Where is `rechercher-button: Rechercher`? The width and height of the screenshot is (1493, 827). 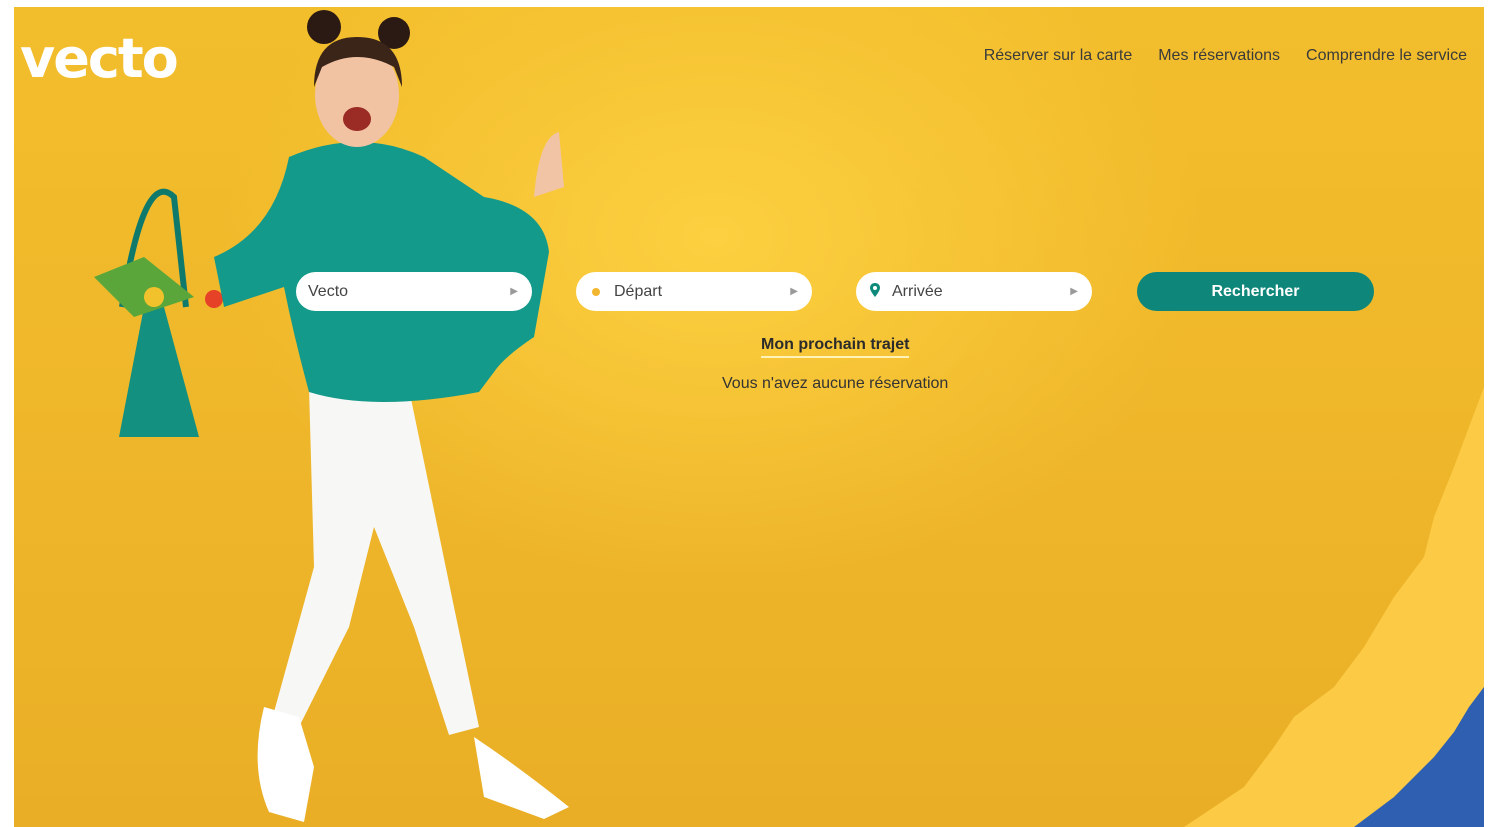
rechercher-button: Rechercher is located at coordinates (1255, 291).